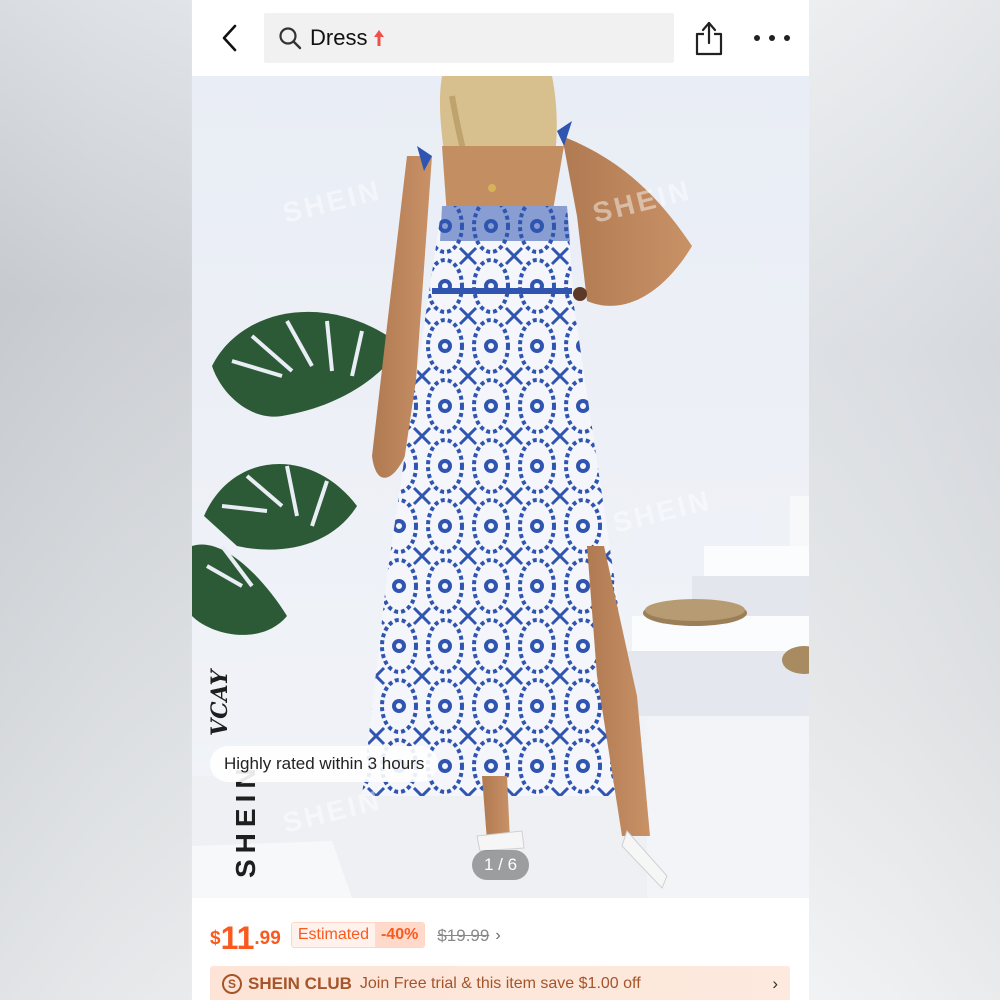 This screenshot has width=1000, height=1000. I want to click on discount-percent: -40%, so click(399, 935).